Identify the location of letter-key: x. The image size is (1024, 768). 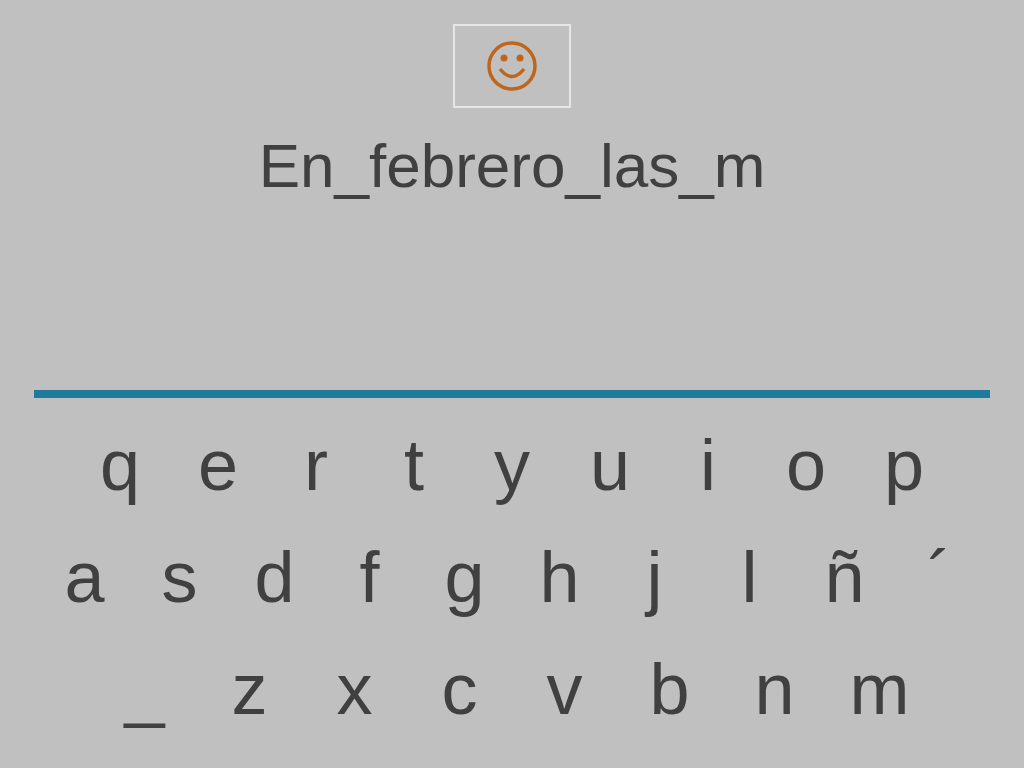
(354, 689).